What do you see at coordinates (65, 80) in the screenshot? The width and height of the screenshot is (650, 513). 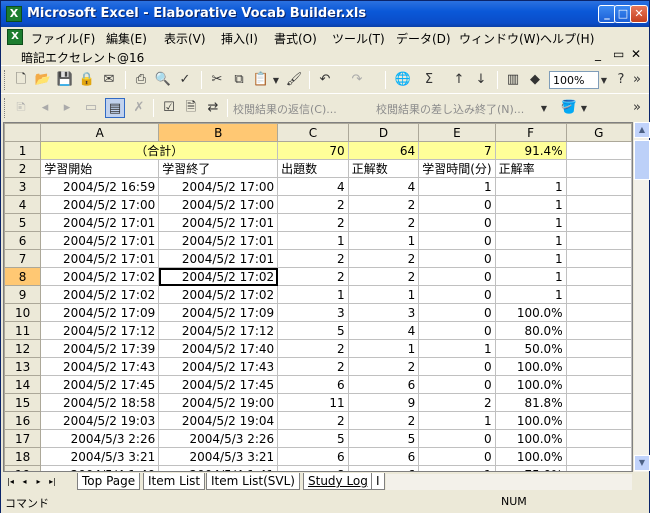 I see `save-icon: 💾` at bounding box center [65, 80].